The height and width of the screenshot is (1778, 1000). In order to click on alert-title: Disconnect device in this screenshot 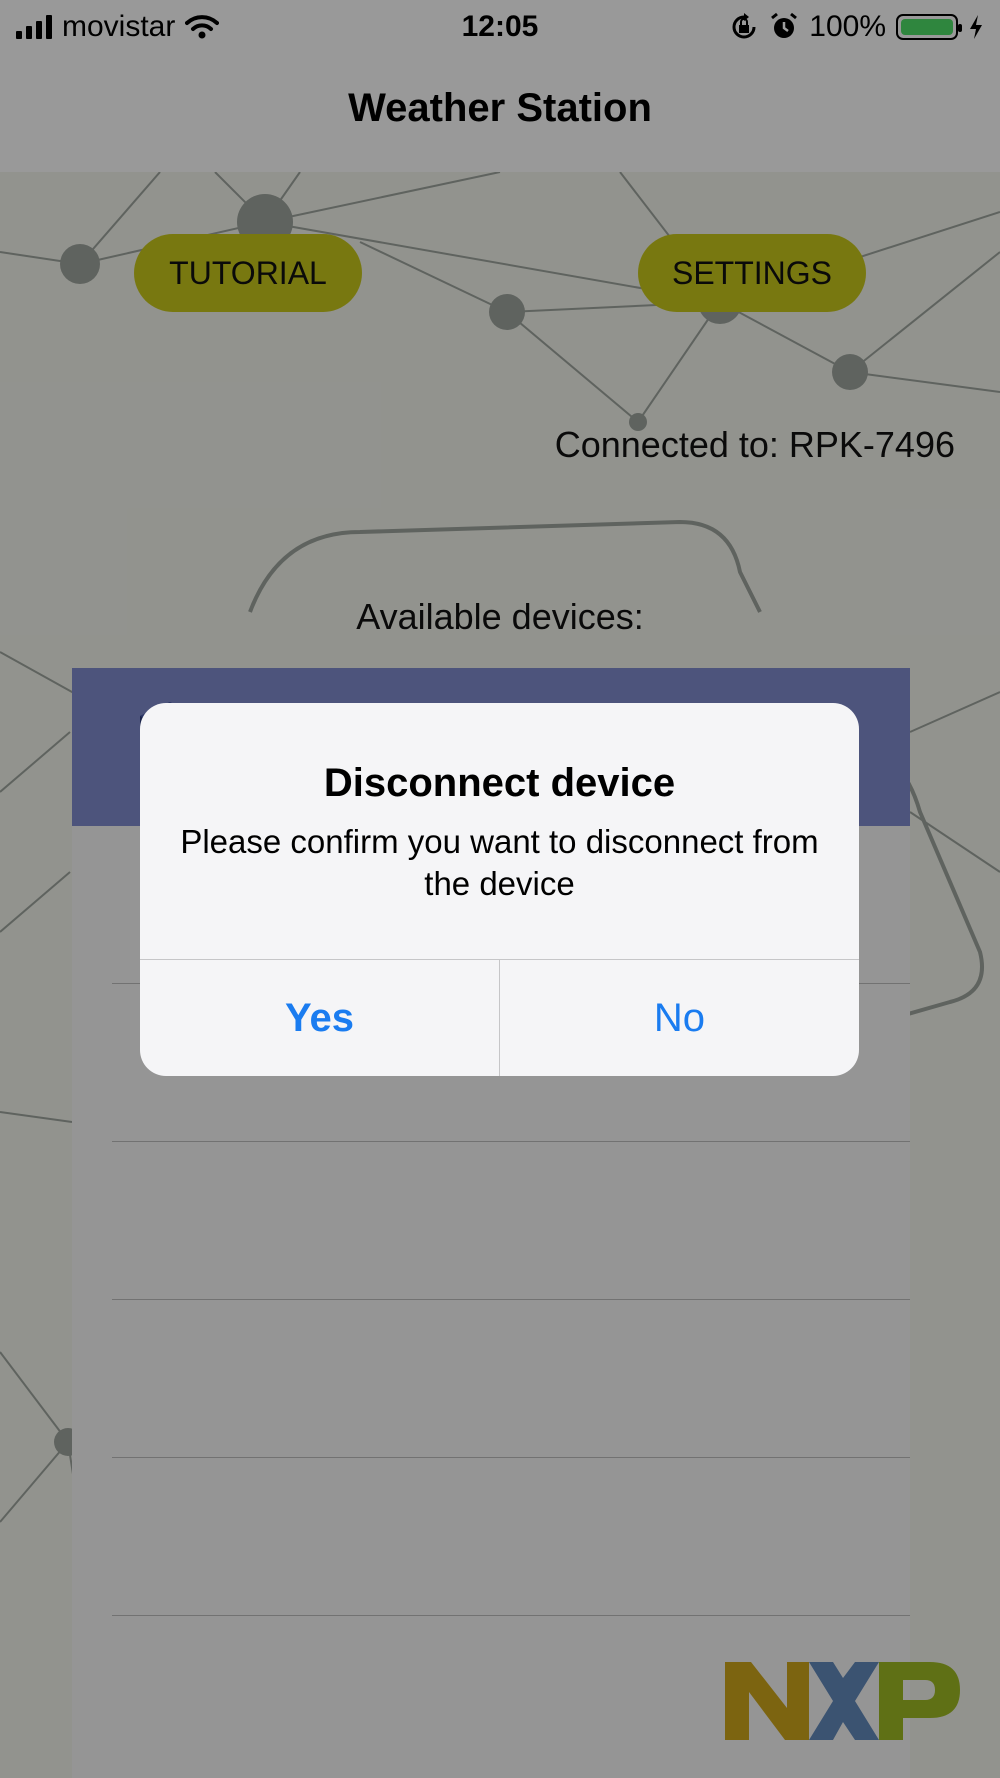, I will do `click(499, 783)`.